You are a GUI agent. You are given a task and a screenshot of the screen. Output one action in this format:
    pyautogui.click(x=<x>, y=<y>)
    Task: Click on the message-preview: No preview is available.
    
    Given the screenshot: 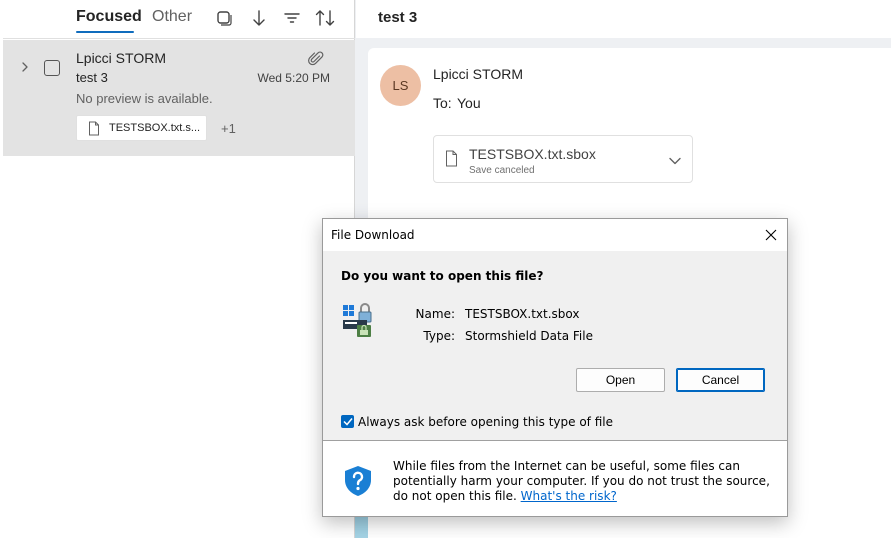 What is the action you would take?
    pyautogui.click(x=144, y=98)
    